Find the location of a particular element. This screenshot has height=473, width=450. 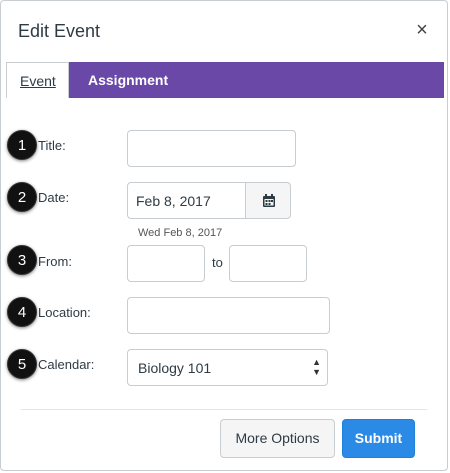

callout-badge-5: 5 is located at coordinates (22, 364).